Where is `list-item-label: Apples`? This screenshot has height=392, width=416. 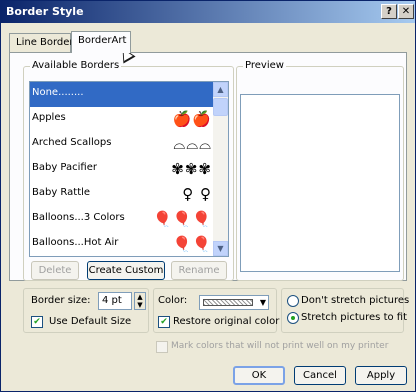
list-item-label: Apples is located at coordinates (49, 117).